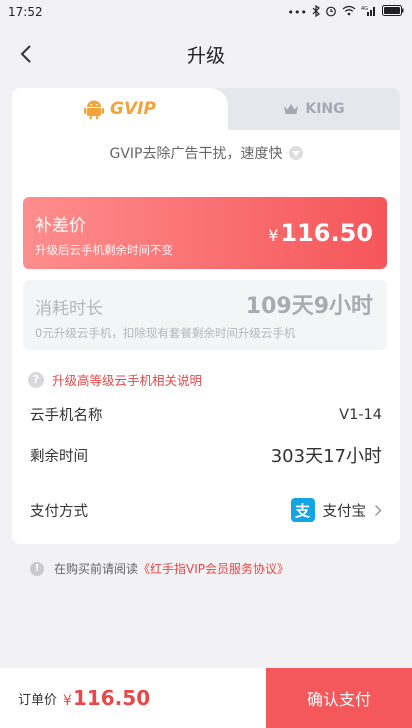 Image resolution: width=412 pixels, height=728 pixels. I want to click on consume-time-option: 消耗时长 0元升级云手机，扣除现有套餐剩余时间升级云手机 109天9小时, so click(205, 315).